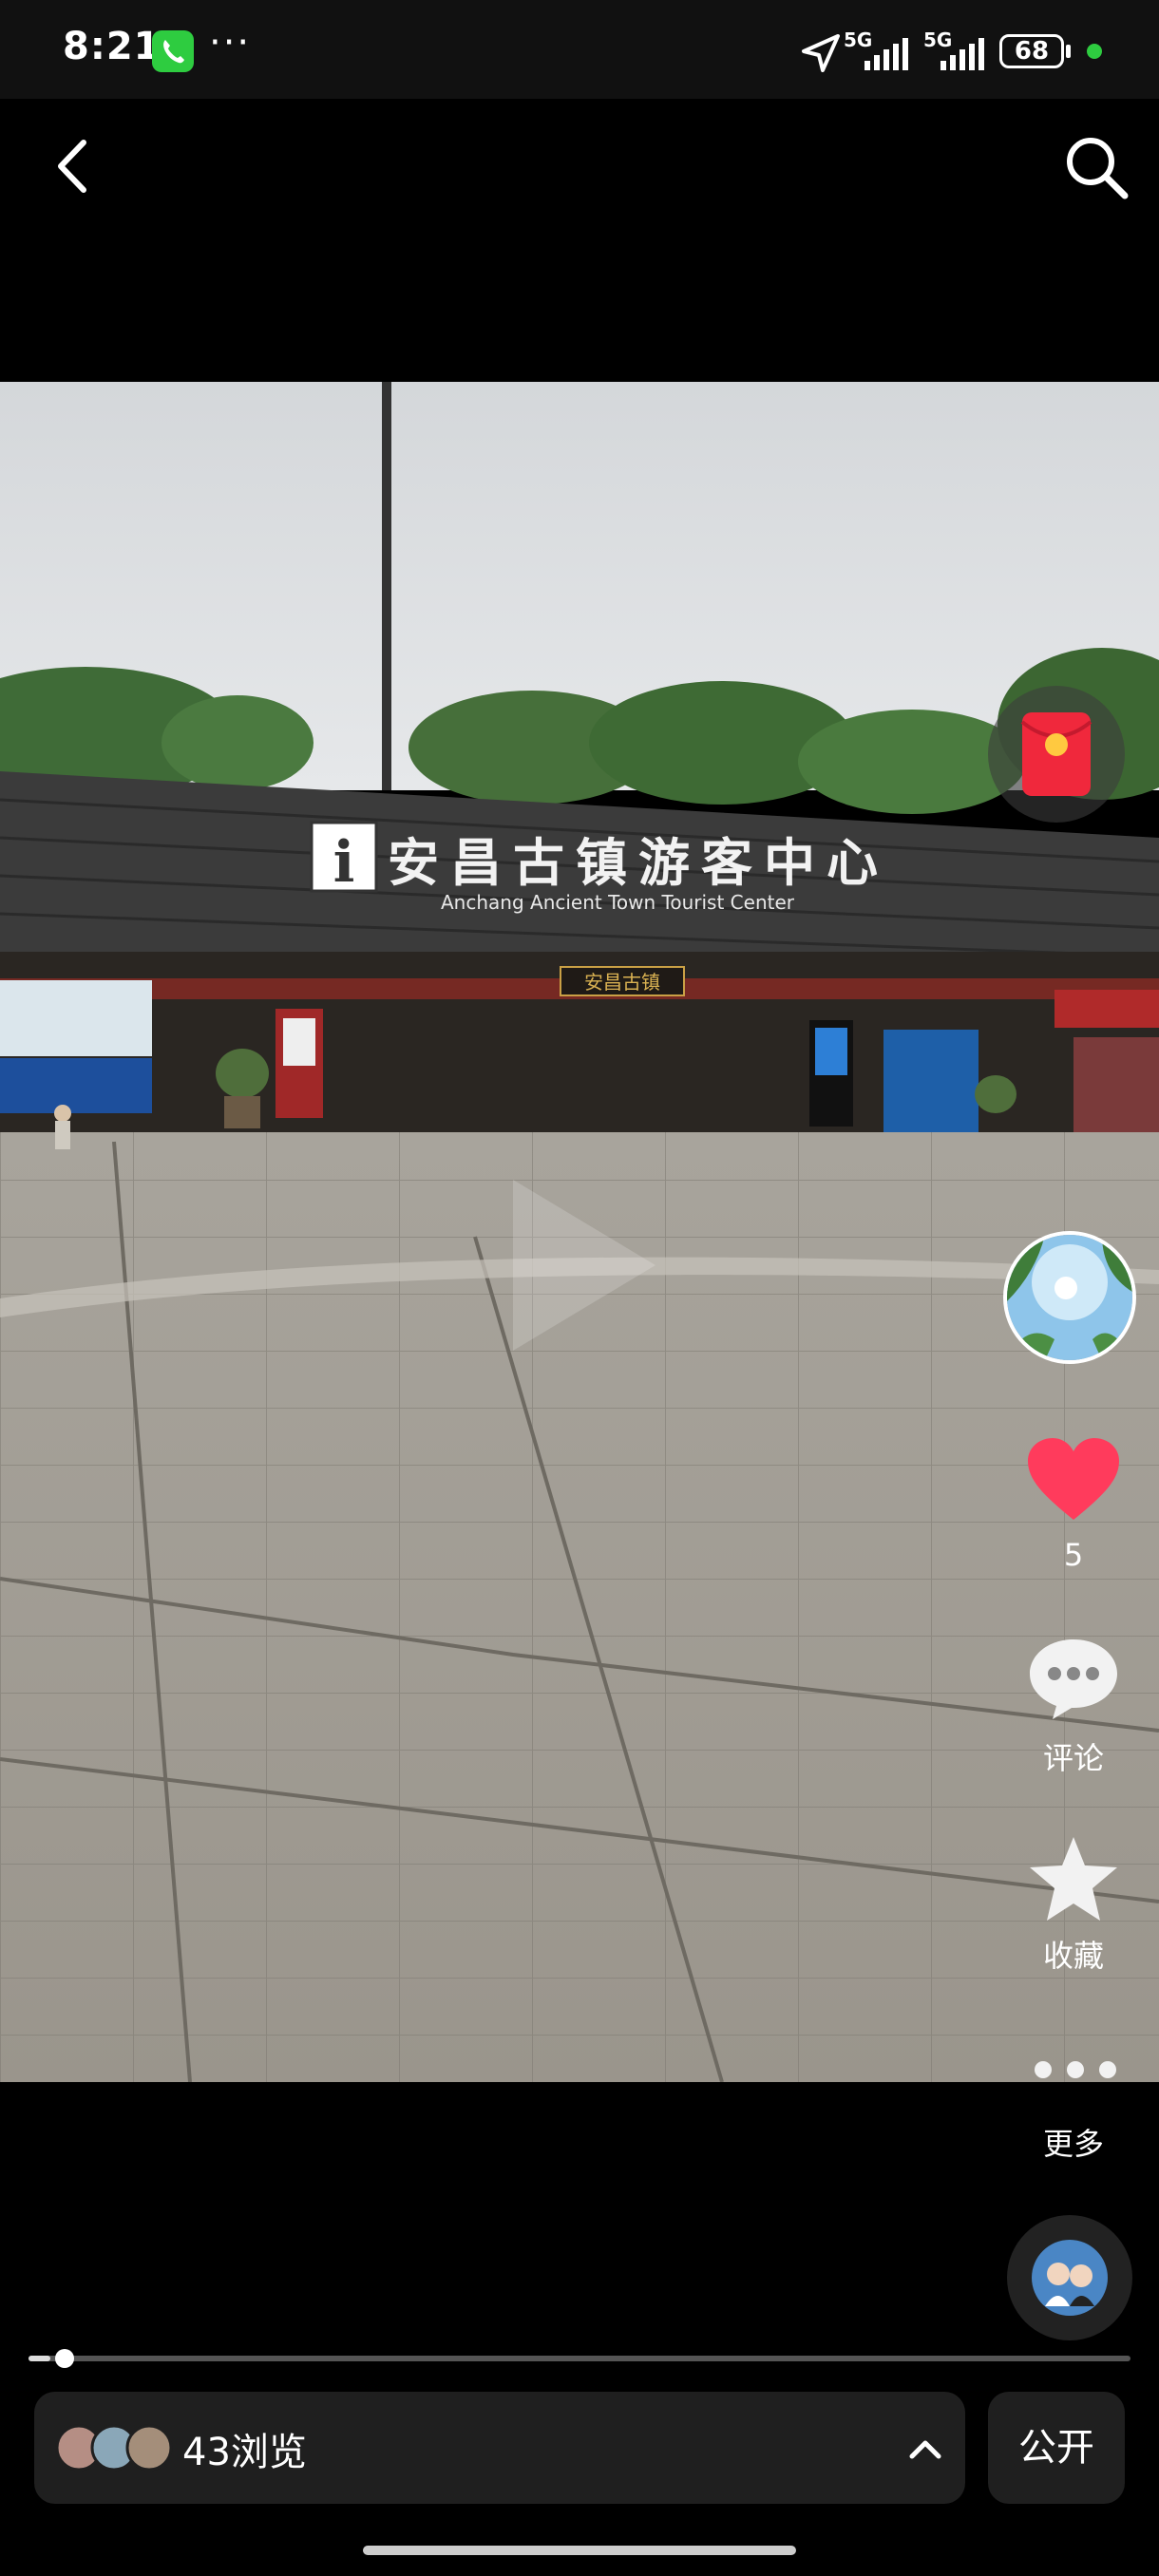  Describe the element at coordinates (1073, 1878) in the screenshot. I see `favorite-star-icon` at that location.